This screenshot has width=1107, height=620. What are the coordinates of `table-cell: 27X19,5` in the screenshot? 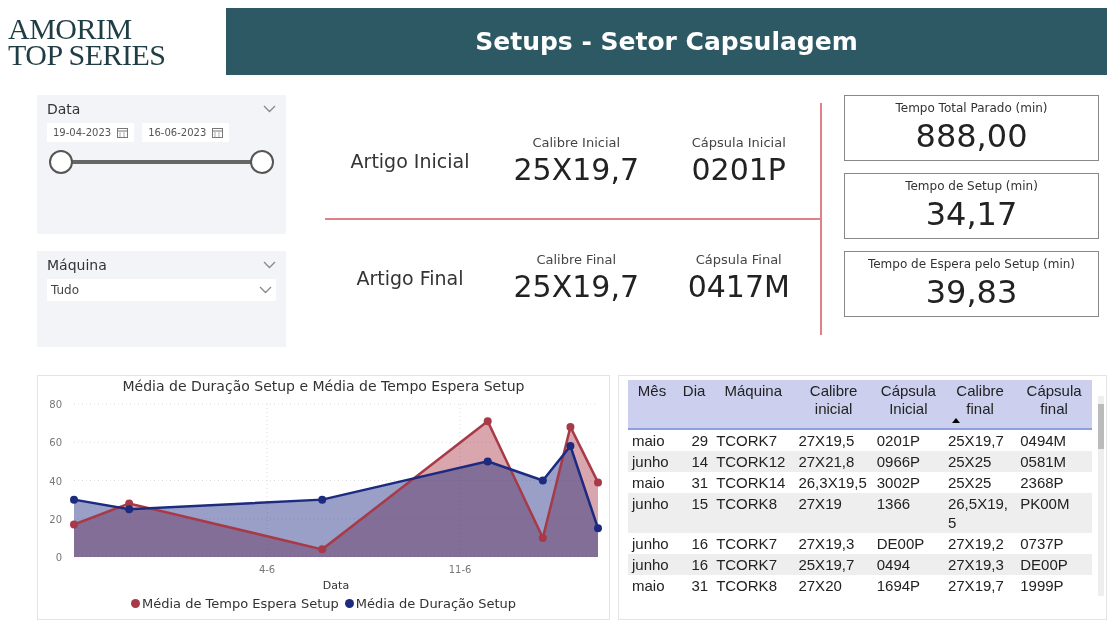 It's located at (833, 440).